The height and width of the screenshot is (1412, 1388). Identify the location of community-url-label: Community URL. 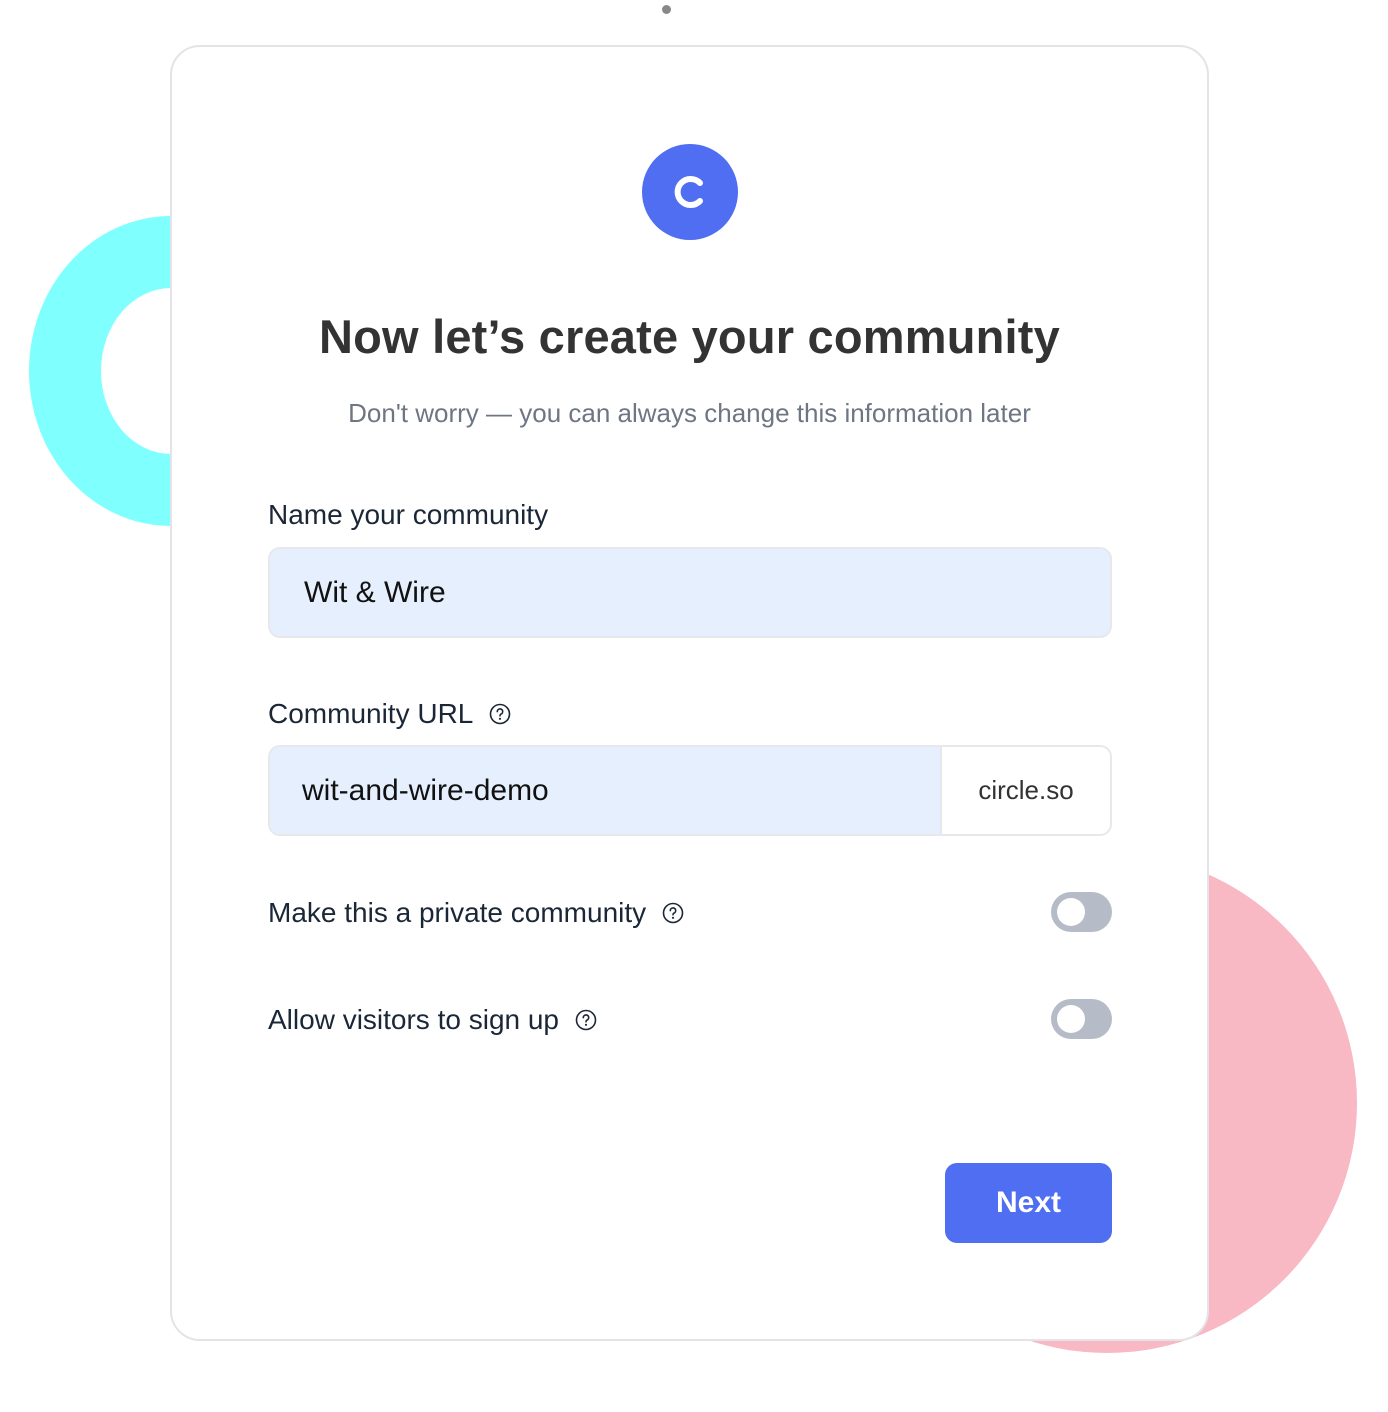
(389, 714).